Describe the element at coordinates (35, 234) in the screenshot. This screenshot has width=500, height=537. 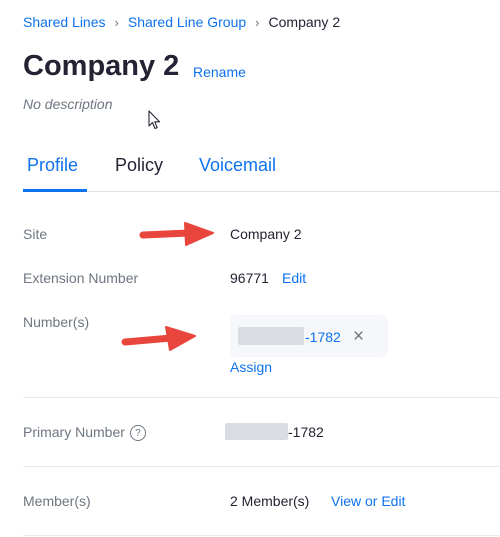
I see `site-label: Site` at that location.